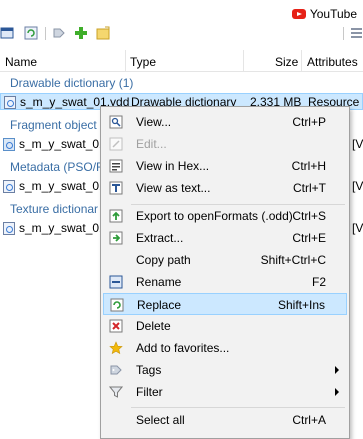 This screenshot has height=439, width=363. What do you see at coordinates (181, 24) in the screenshot?
I see `toolbar: YouTube` at bounding box center [181, 24].